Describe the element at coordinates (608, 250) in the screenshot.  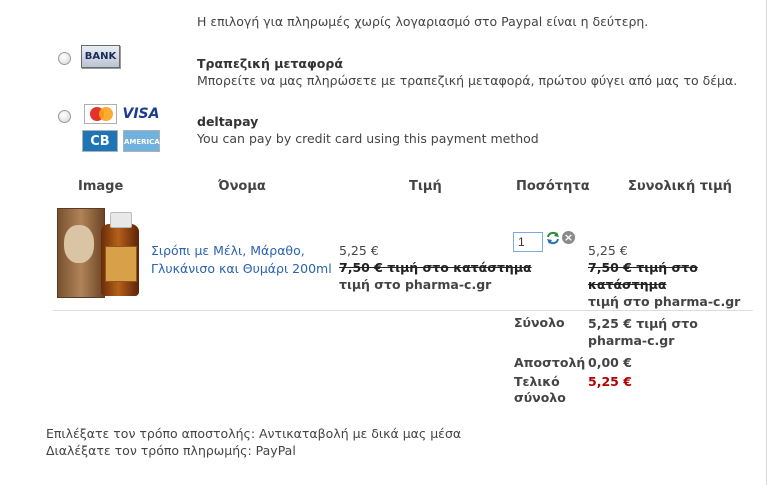
I see `row-total-price: 5,25 €` at that location.